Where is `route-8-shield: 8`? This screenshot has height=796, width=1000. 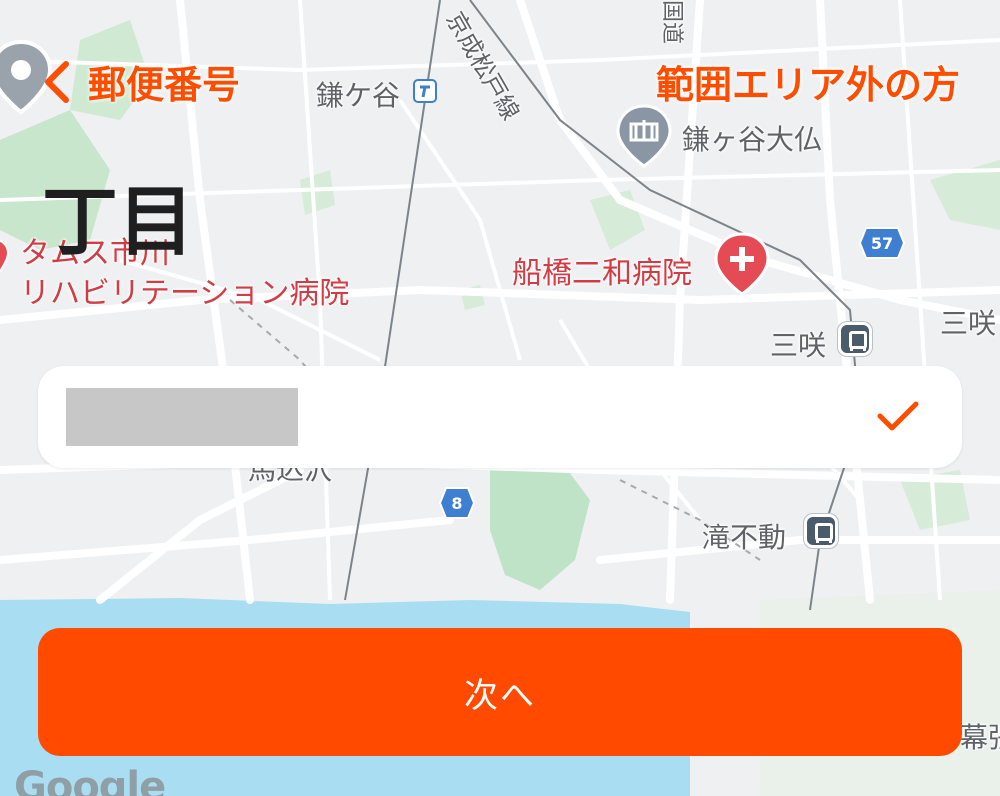 route-8-shield: 8 is located at coordinates (457, 503).